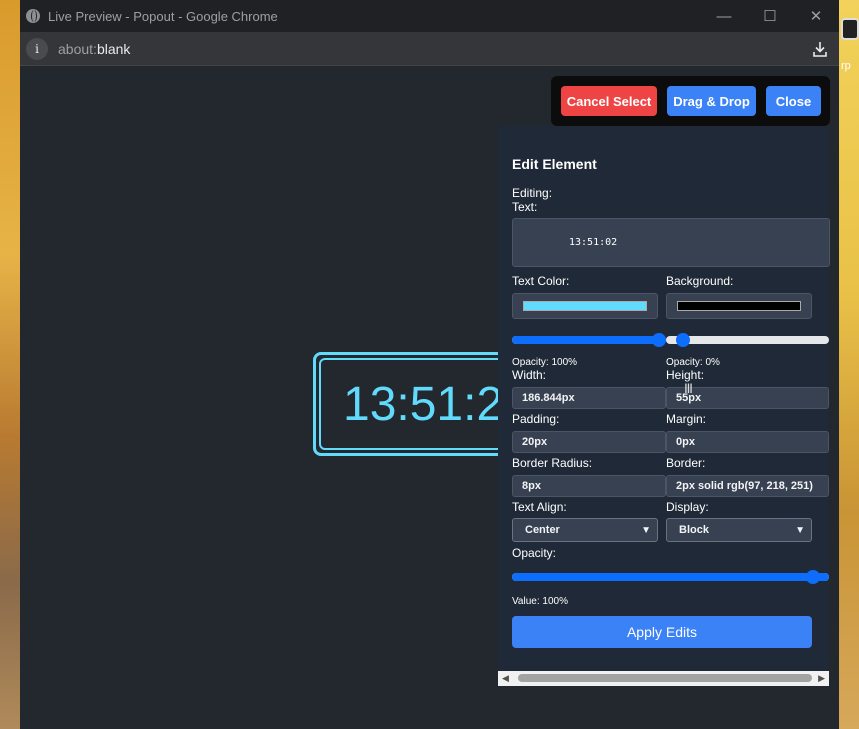  I want to click on opacity-value: Value: 100%, so click(540, 601).